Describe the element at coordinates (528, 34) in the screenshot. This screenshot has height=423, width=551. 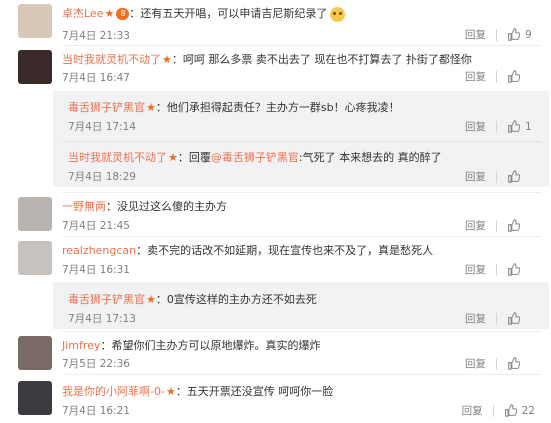
I see `like-count: 9` at that location.